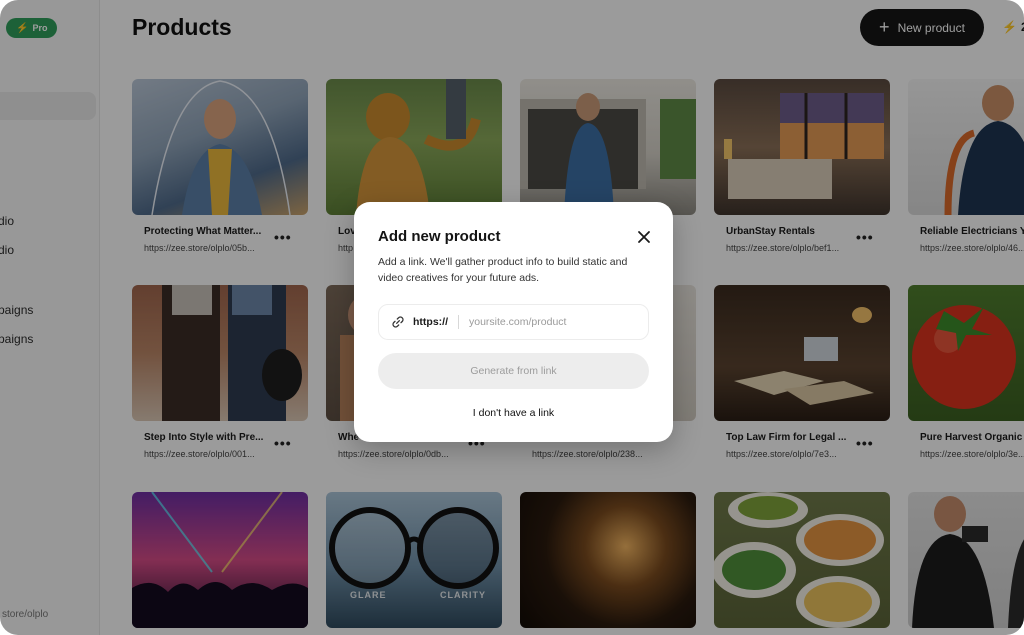 The height and width of the screenshot is (635, 1024). I want to click on url-divider, so click(458, 322).